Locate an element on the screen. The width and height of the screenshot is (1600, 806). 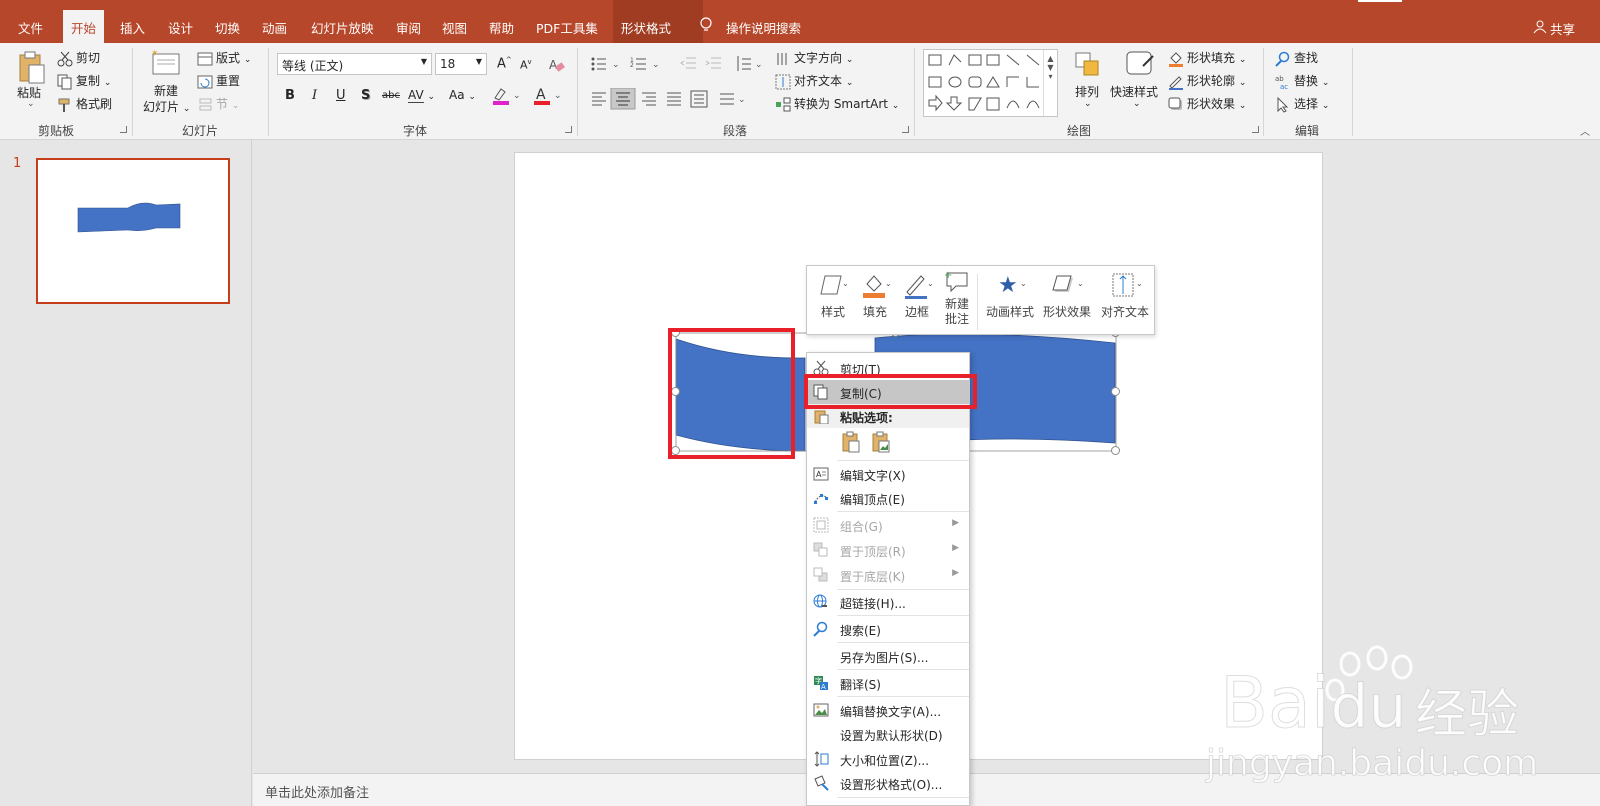
italic-button: I is located at coordinates (314, 95).